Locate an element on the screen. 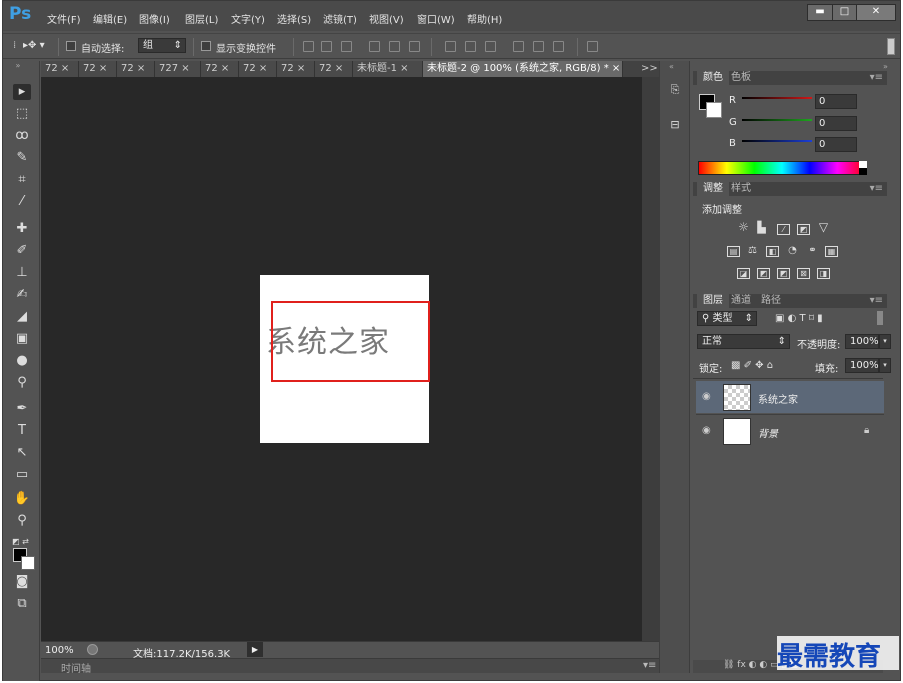  photo-filter-icon: ◔ is located at coordinates (792, 251).